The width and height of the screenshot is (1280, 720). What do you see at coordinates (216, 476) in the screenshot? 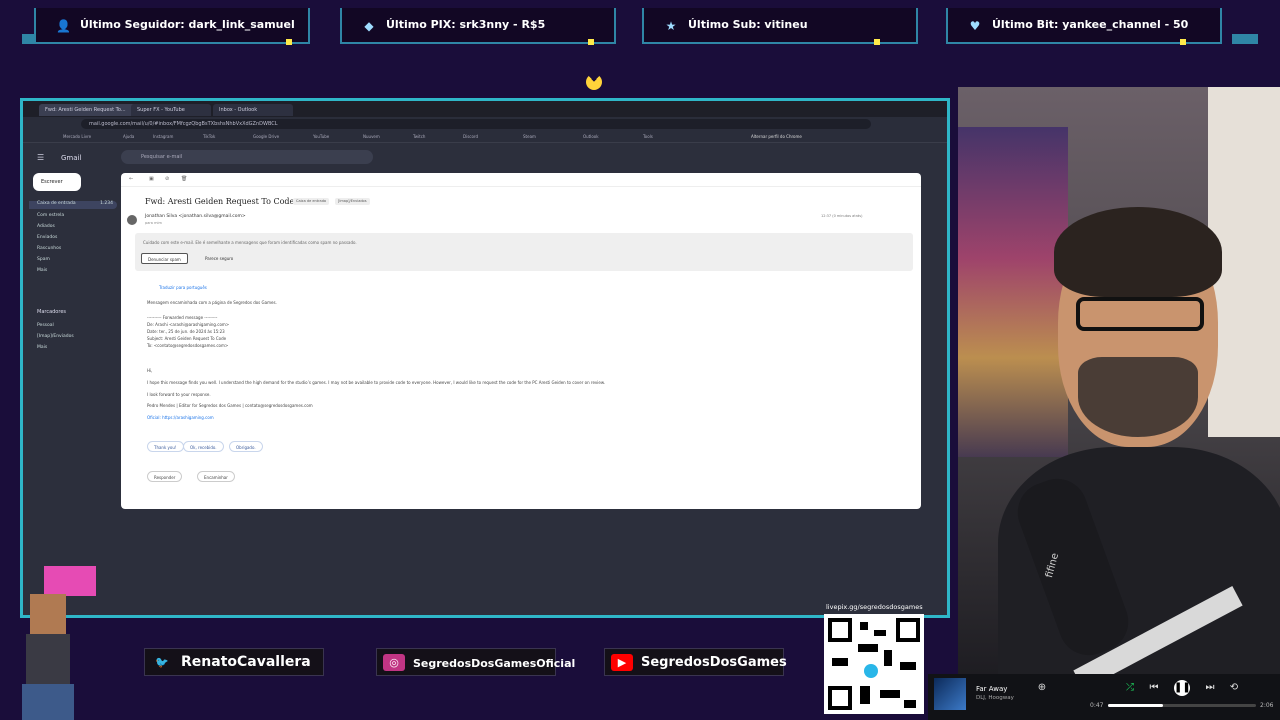
I see `forward-button: Encaminhar` at bounding box center [216, 476].